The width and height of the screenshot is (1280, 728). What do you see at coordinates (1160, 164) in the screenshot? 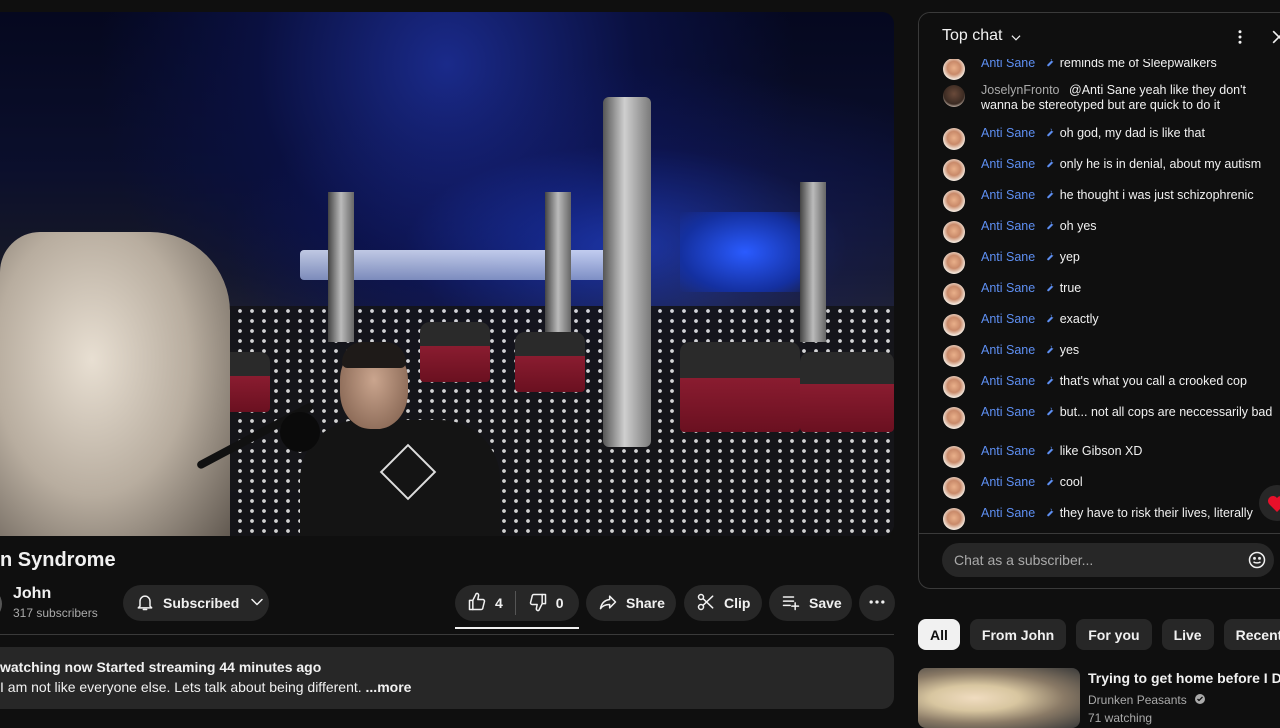
I see `chat-text: only he is in denial, about my autism` at bounding box center [1160, 164].